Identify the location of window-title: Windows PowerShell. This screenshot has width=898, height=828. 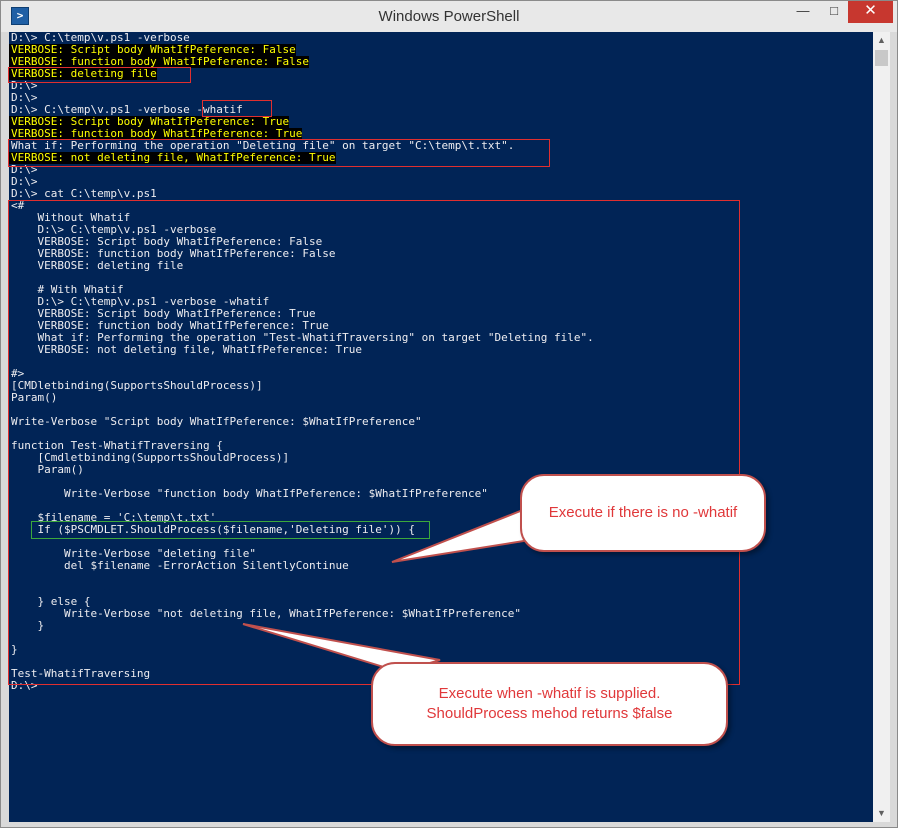
(449, 16).